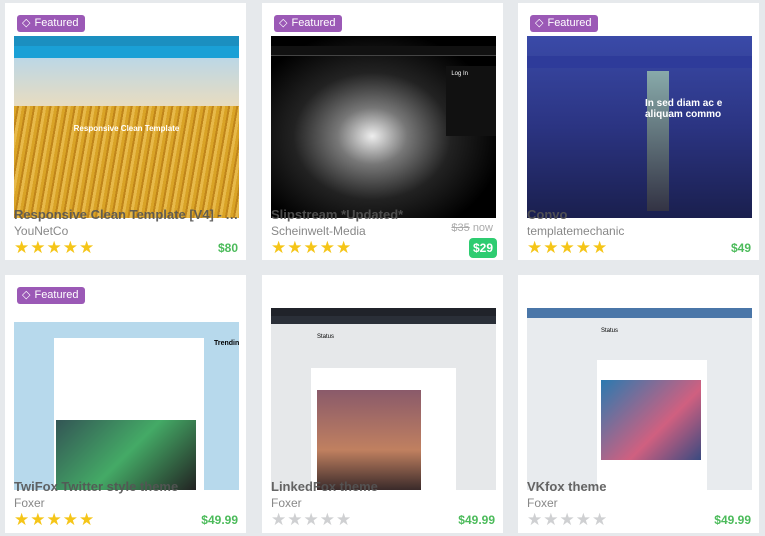 This screenshot has height=536, width=765. Describe the element at coordinates (639, 214) in the screenshot. I see `theme-title: Convo` at that location.